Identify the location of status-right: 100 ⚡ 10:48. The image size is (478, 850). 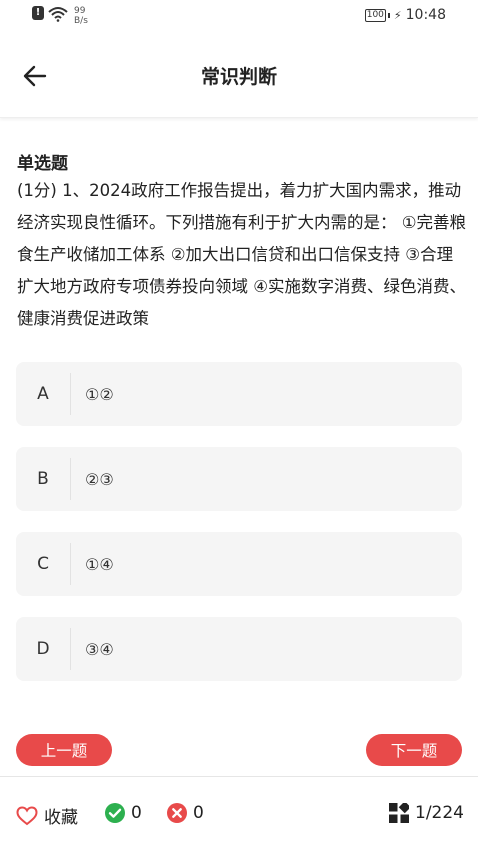
(405, 15).